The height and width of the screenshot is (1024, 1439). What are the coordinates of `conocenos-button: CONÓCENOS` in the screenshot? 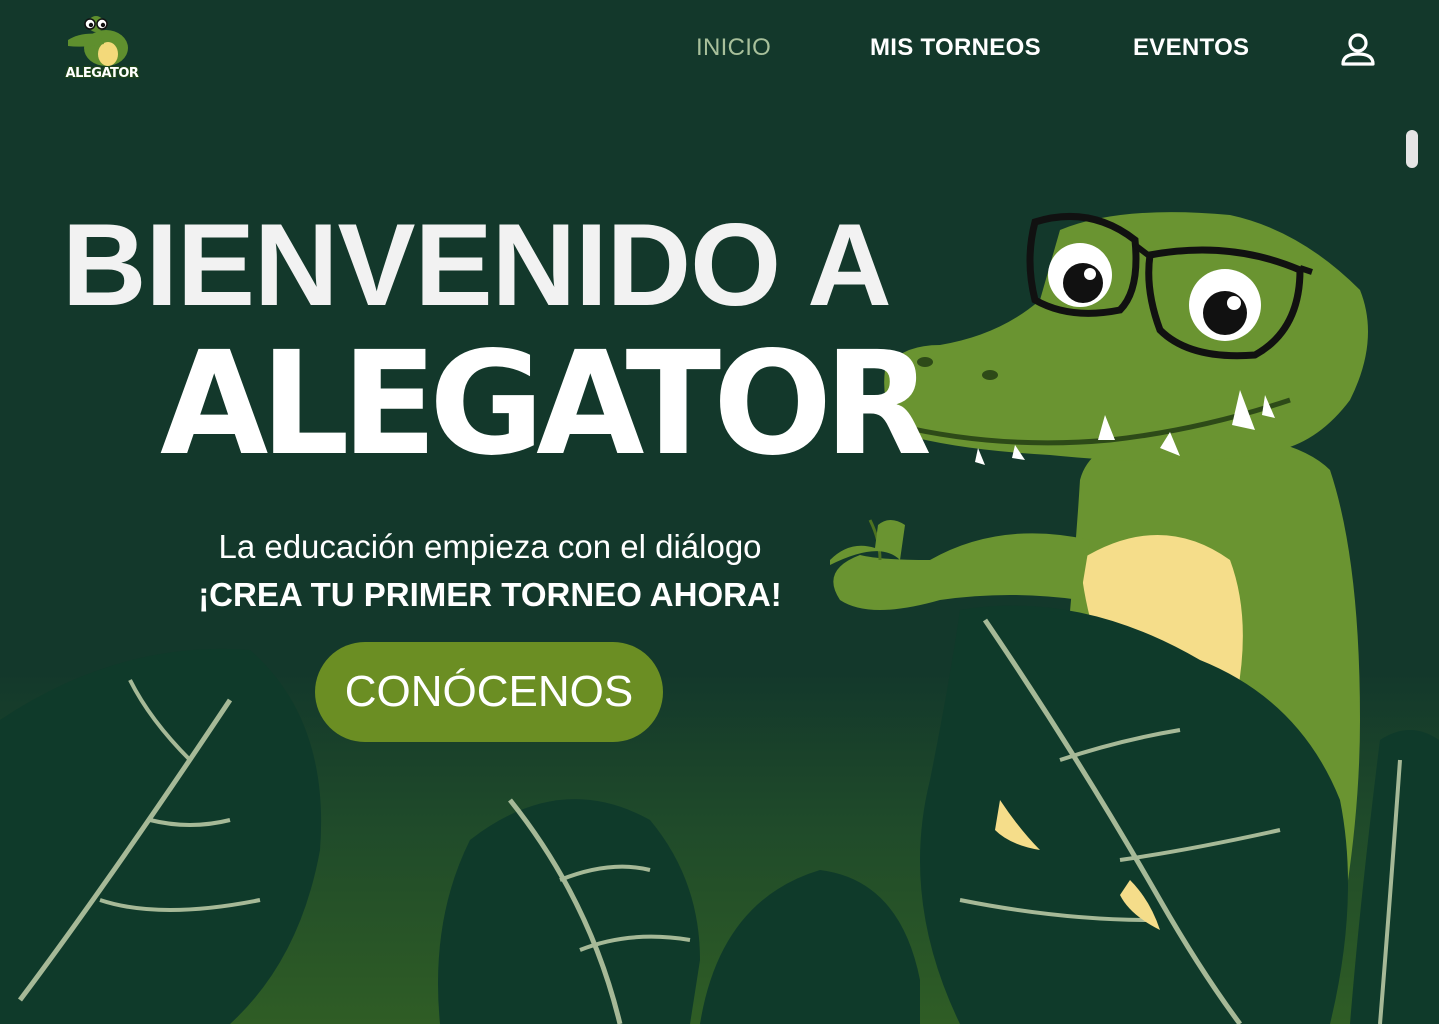 It's located at (489, 692).